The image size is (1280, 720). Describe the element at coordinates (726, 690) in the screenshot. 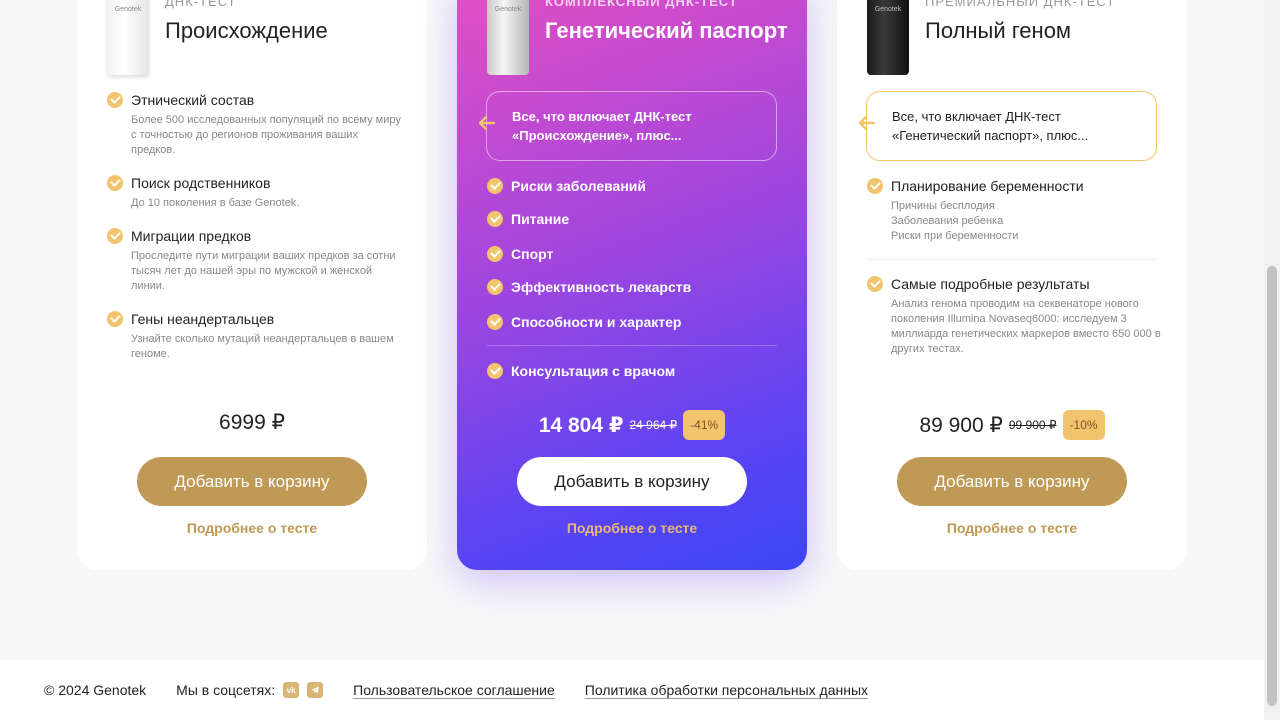

I see `privacy-policy-link: Политика обработки персональных данных` at that location.